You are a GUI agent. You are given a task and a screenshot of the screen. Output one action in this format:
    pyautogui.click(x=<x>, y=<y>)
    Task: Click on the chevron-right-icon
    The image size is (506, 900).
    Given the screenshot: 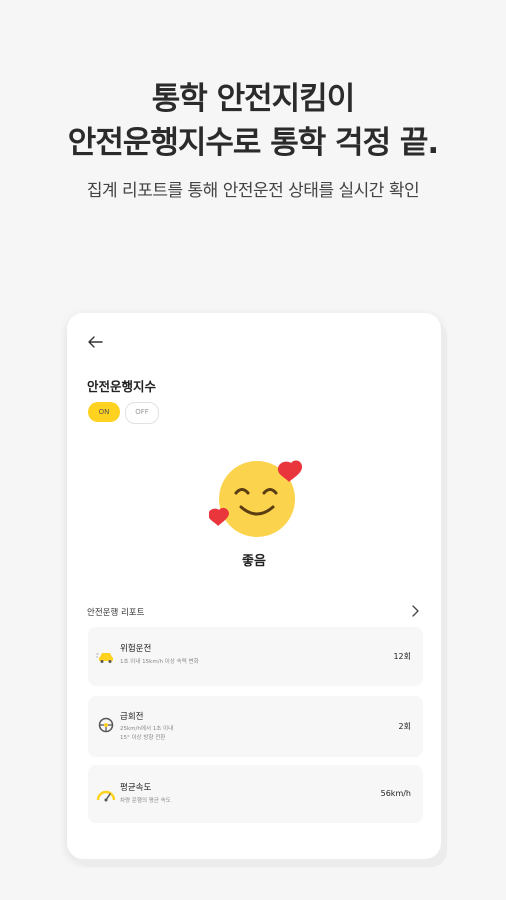 What is the action you would take?
    pyautogui.click(x=415, y=611)
    